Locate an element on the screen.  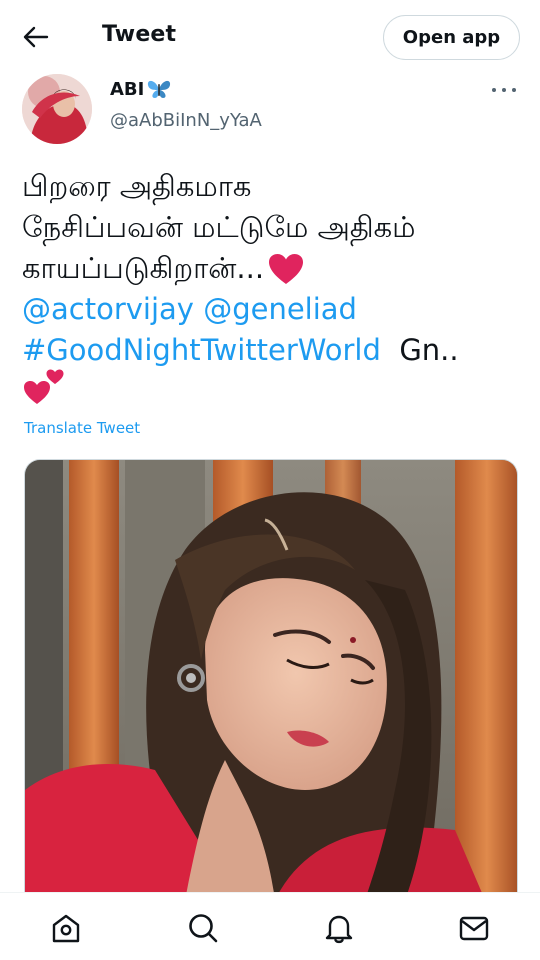
page-title: Tweet is located at coordinates (139, 34).